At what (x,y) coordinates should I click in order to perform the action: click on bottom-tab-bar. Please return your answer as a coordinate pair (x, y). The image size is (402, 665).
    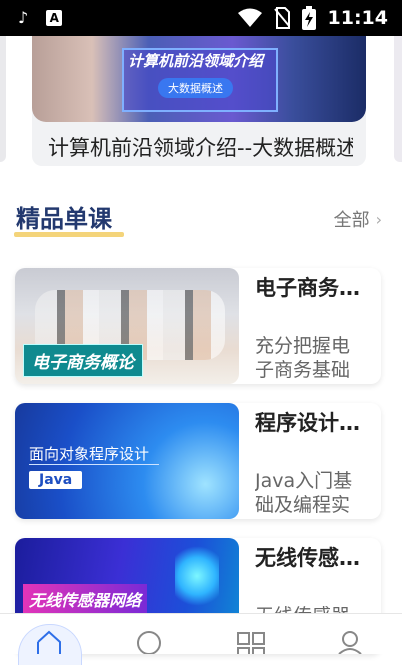
    Looking at the image, I should click on (201, 639).